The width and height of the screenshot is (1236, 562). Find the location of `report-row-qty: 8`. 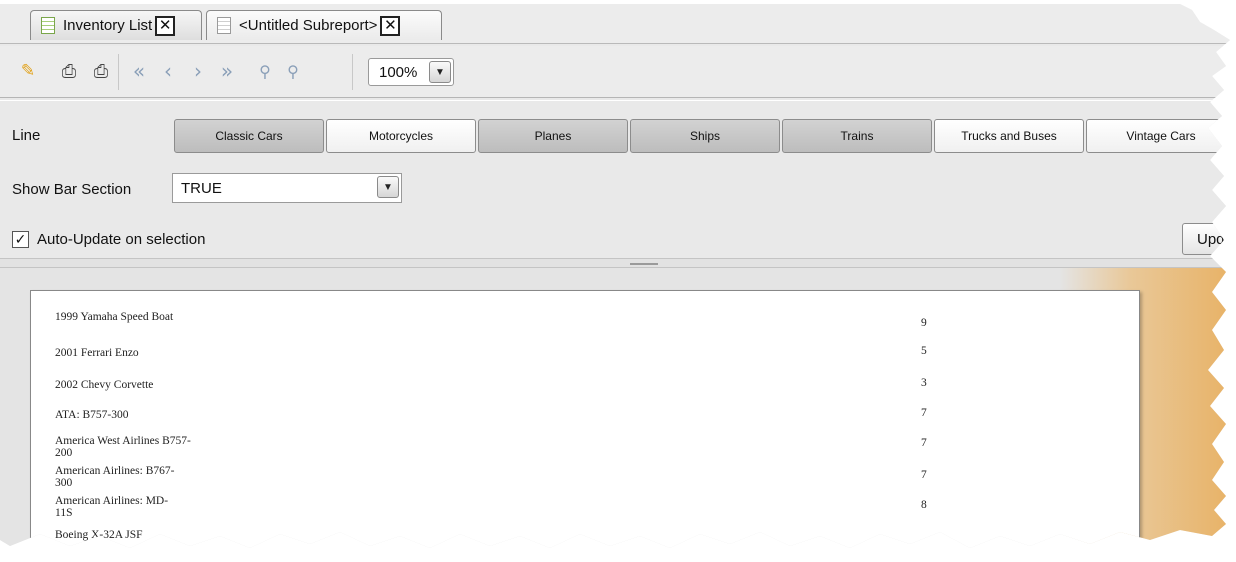

report-row-qty: 8 is located at coordinates (924, 505).